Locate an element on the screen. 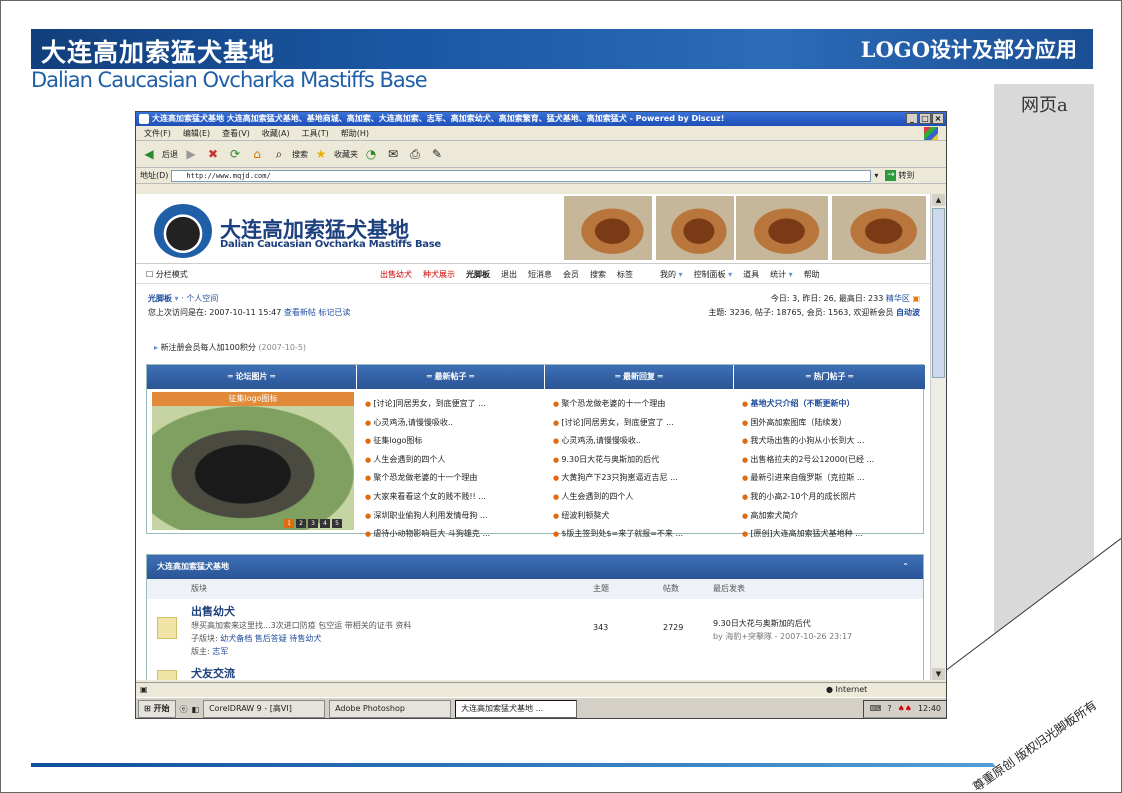 The image size is (1122, 793). nav-help: 帮助 is located at coordinates (812, 275).